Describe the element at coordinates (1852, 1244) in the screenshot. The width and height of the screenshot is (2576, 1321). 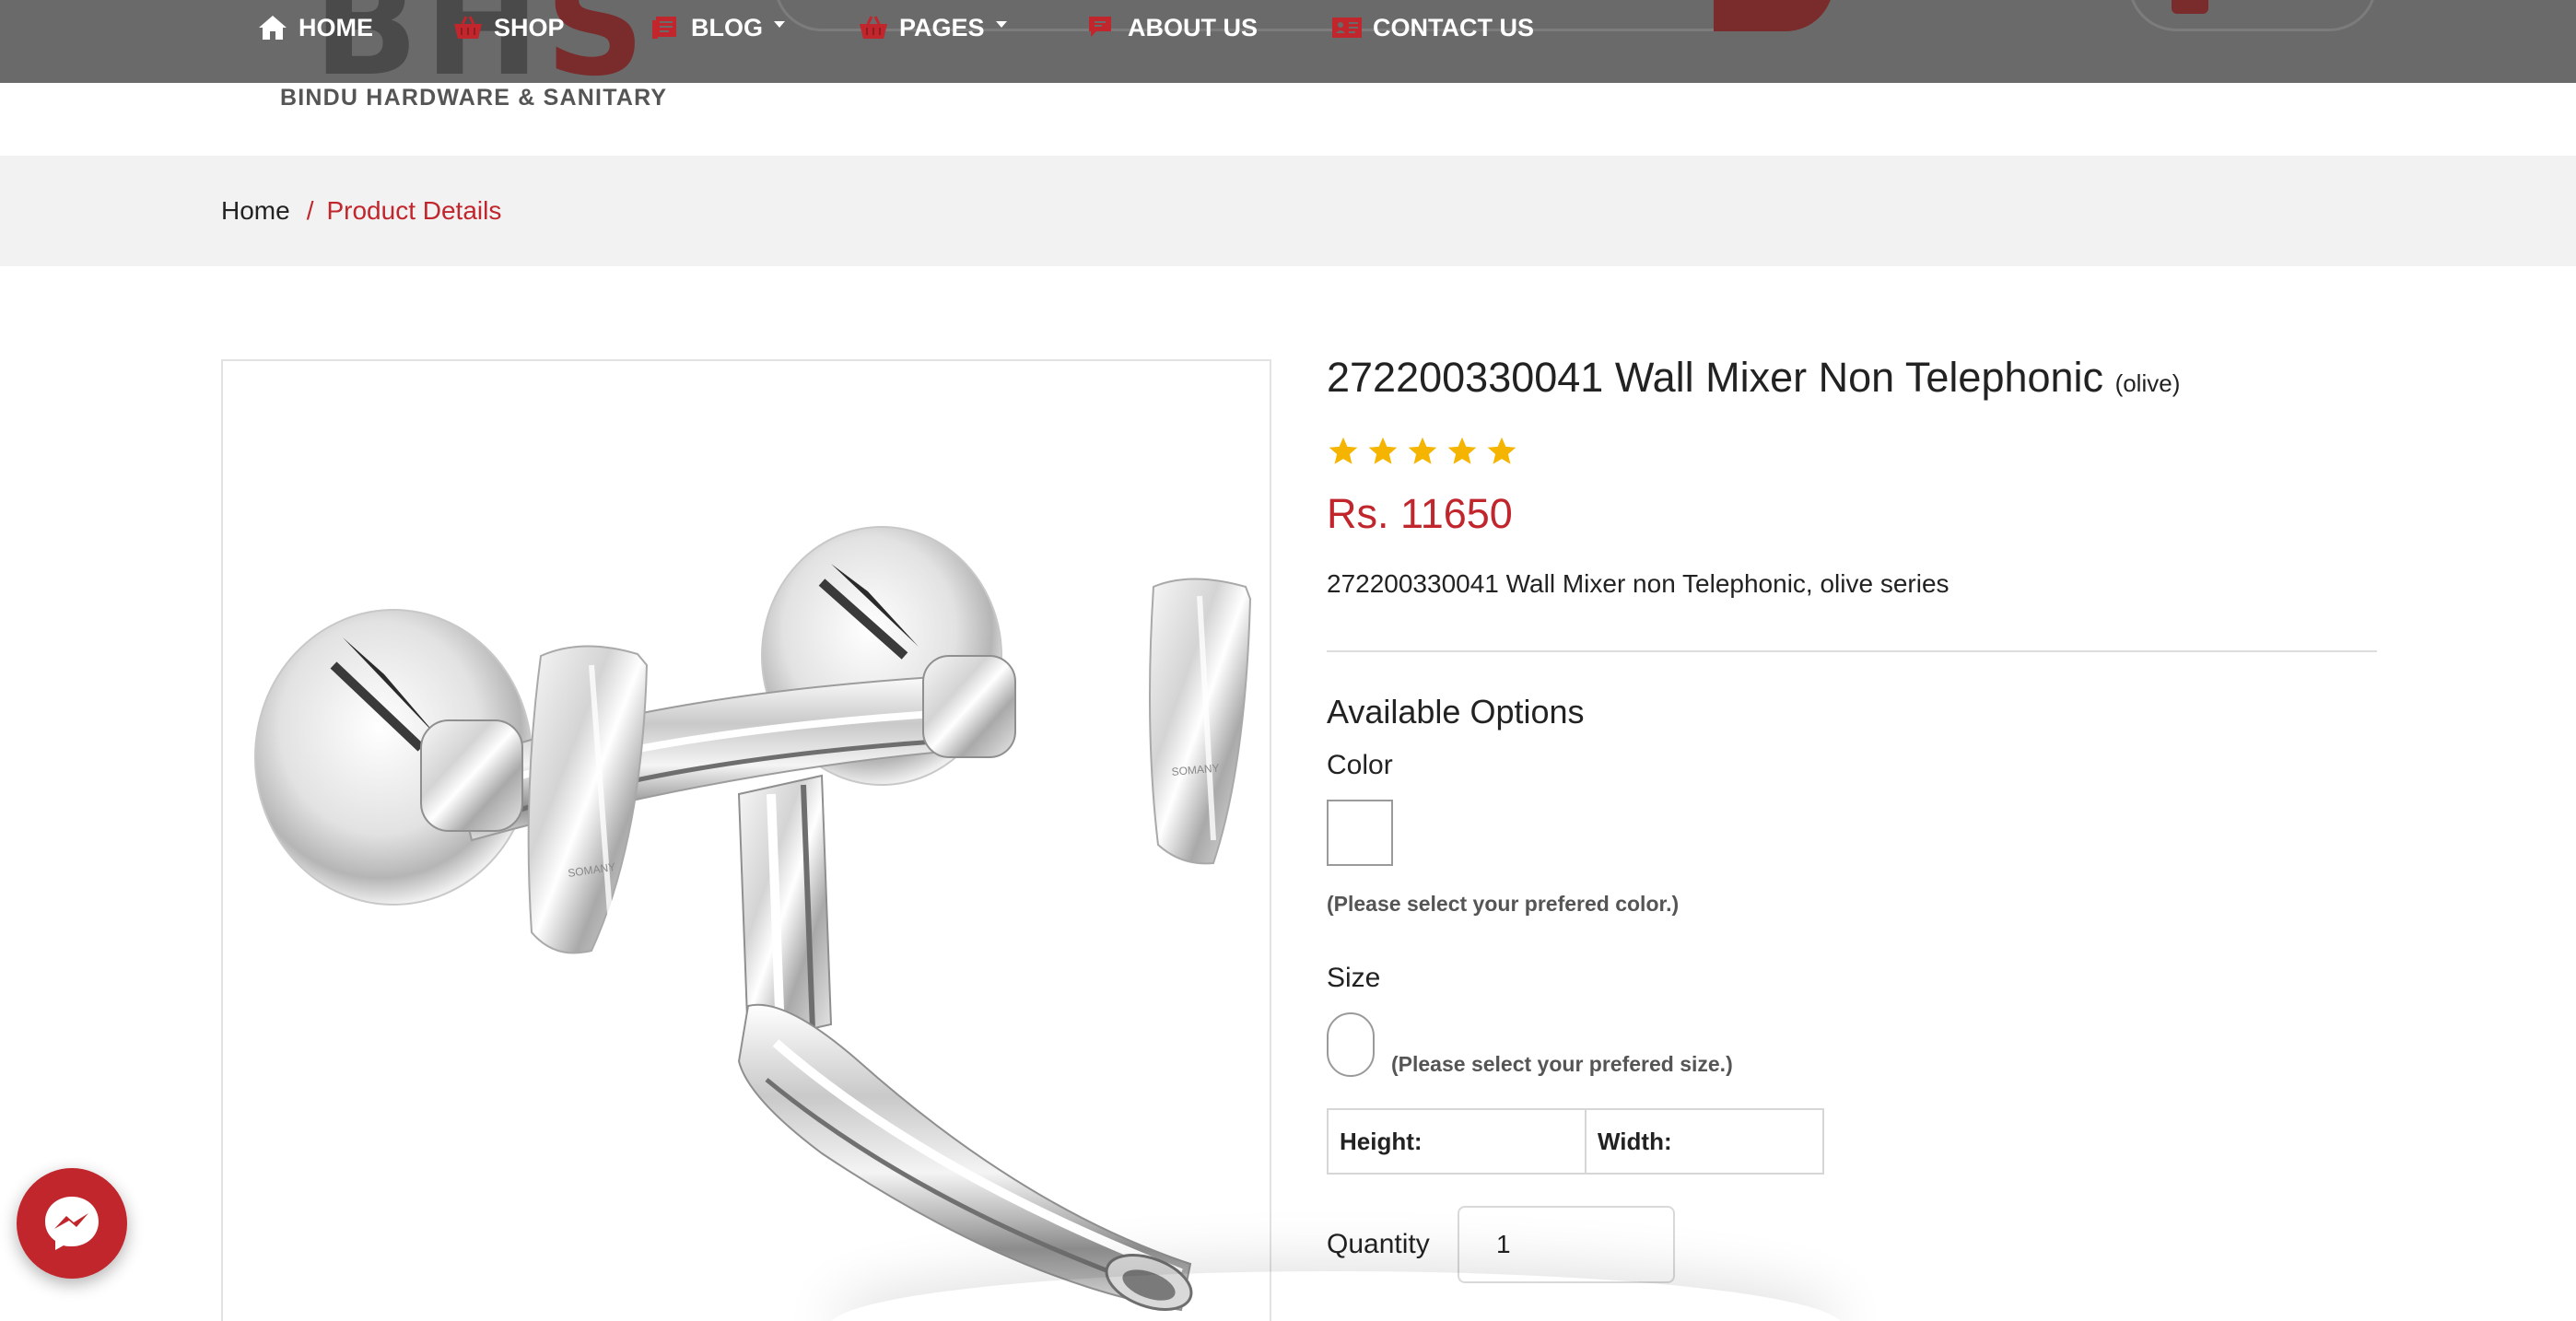
I see `quantity-row: Quantity` at that location.